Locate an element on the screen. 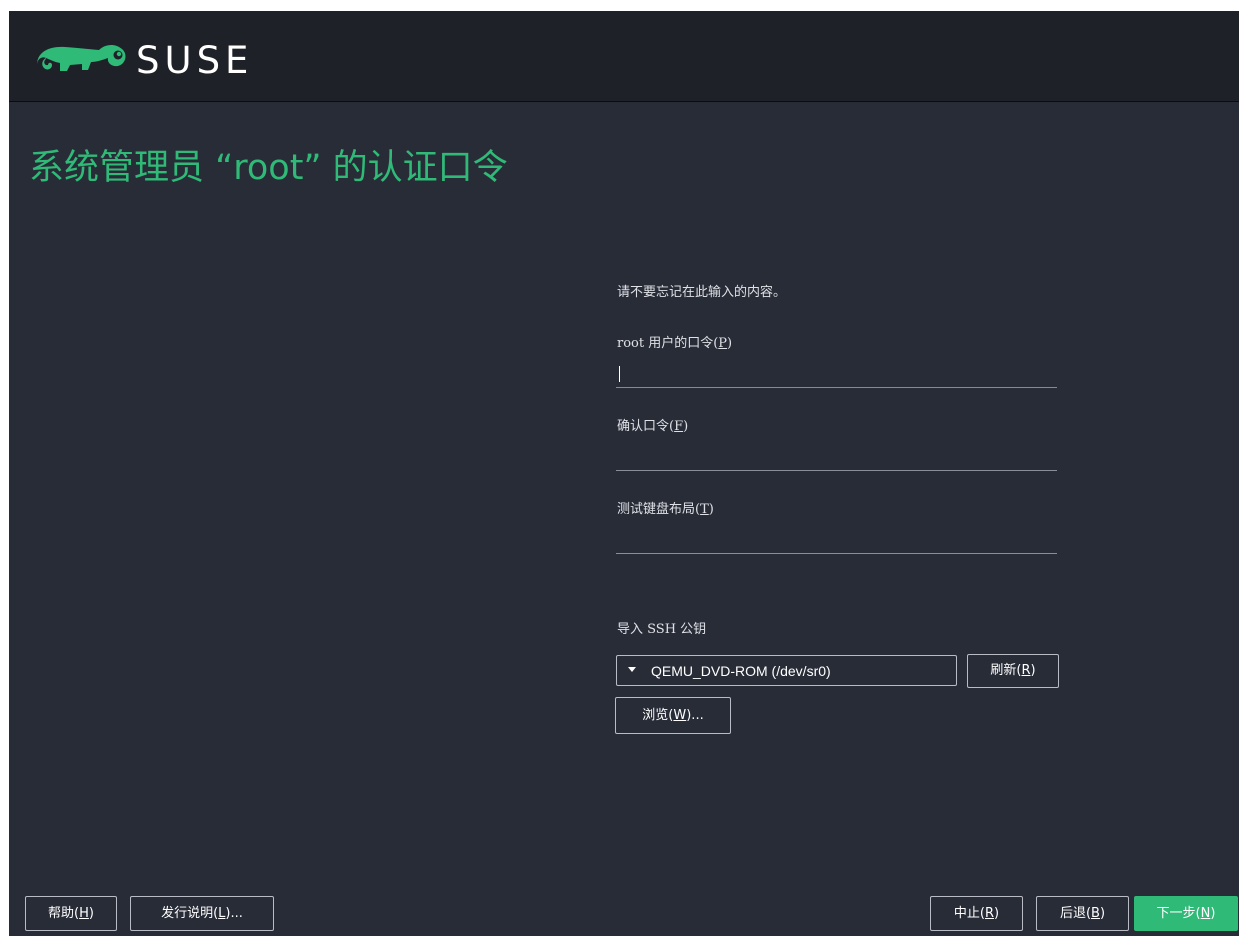 Image resolution: width=1246 pixels, height=936 pixels. confirm-password-input is located at coordinates (836, 457).